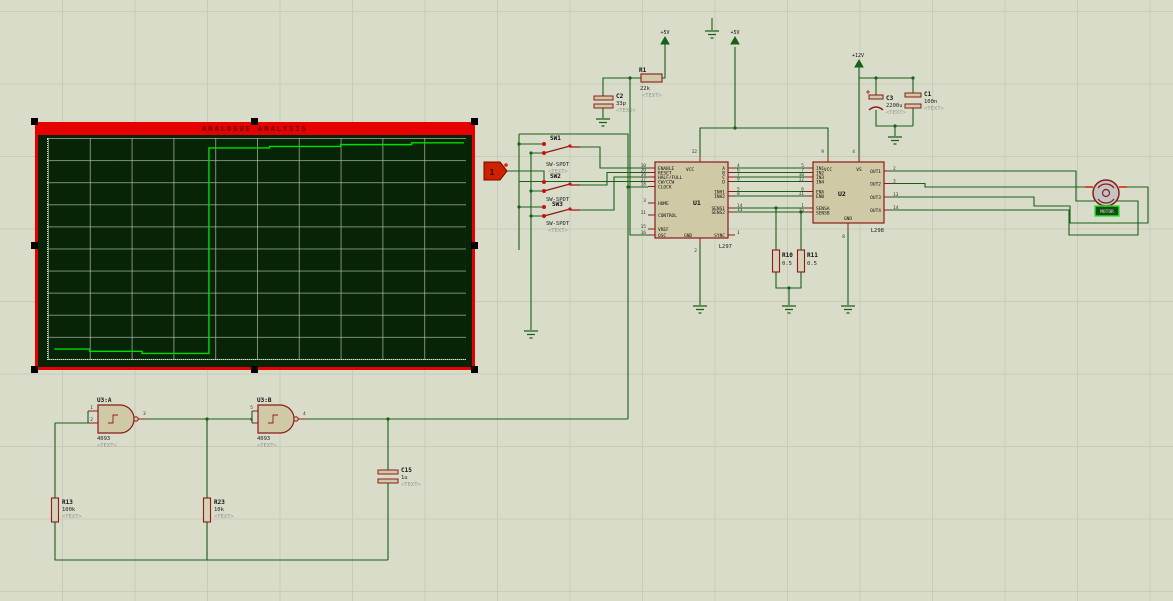 The width and height of the screenshot is (1173, 601). I want to click on component-sw2: SW2 SW-SPDT, so click(561, 188).